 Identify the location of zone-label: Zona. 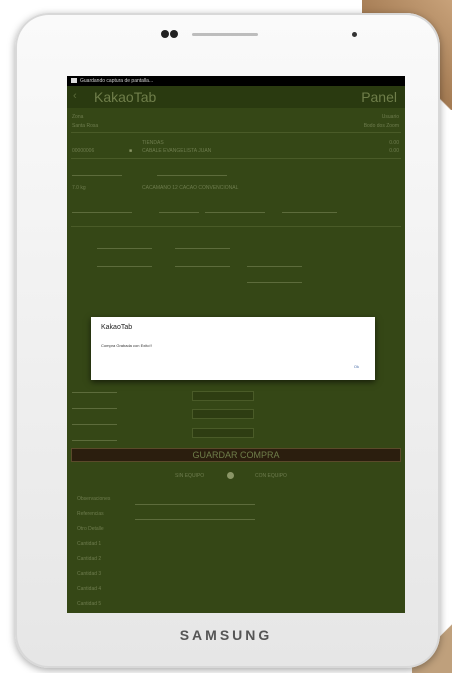
(78, 117).